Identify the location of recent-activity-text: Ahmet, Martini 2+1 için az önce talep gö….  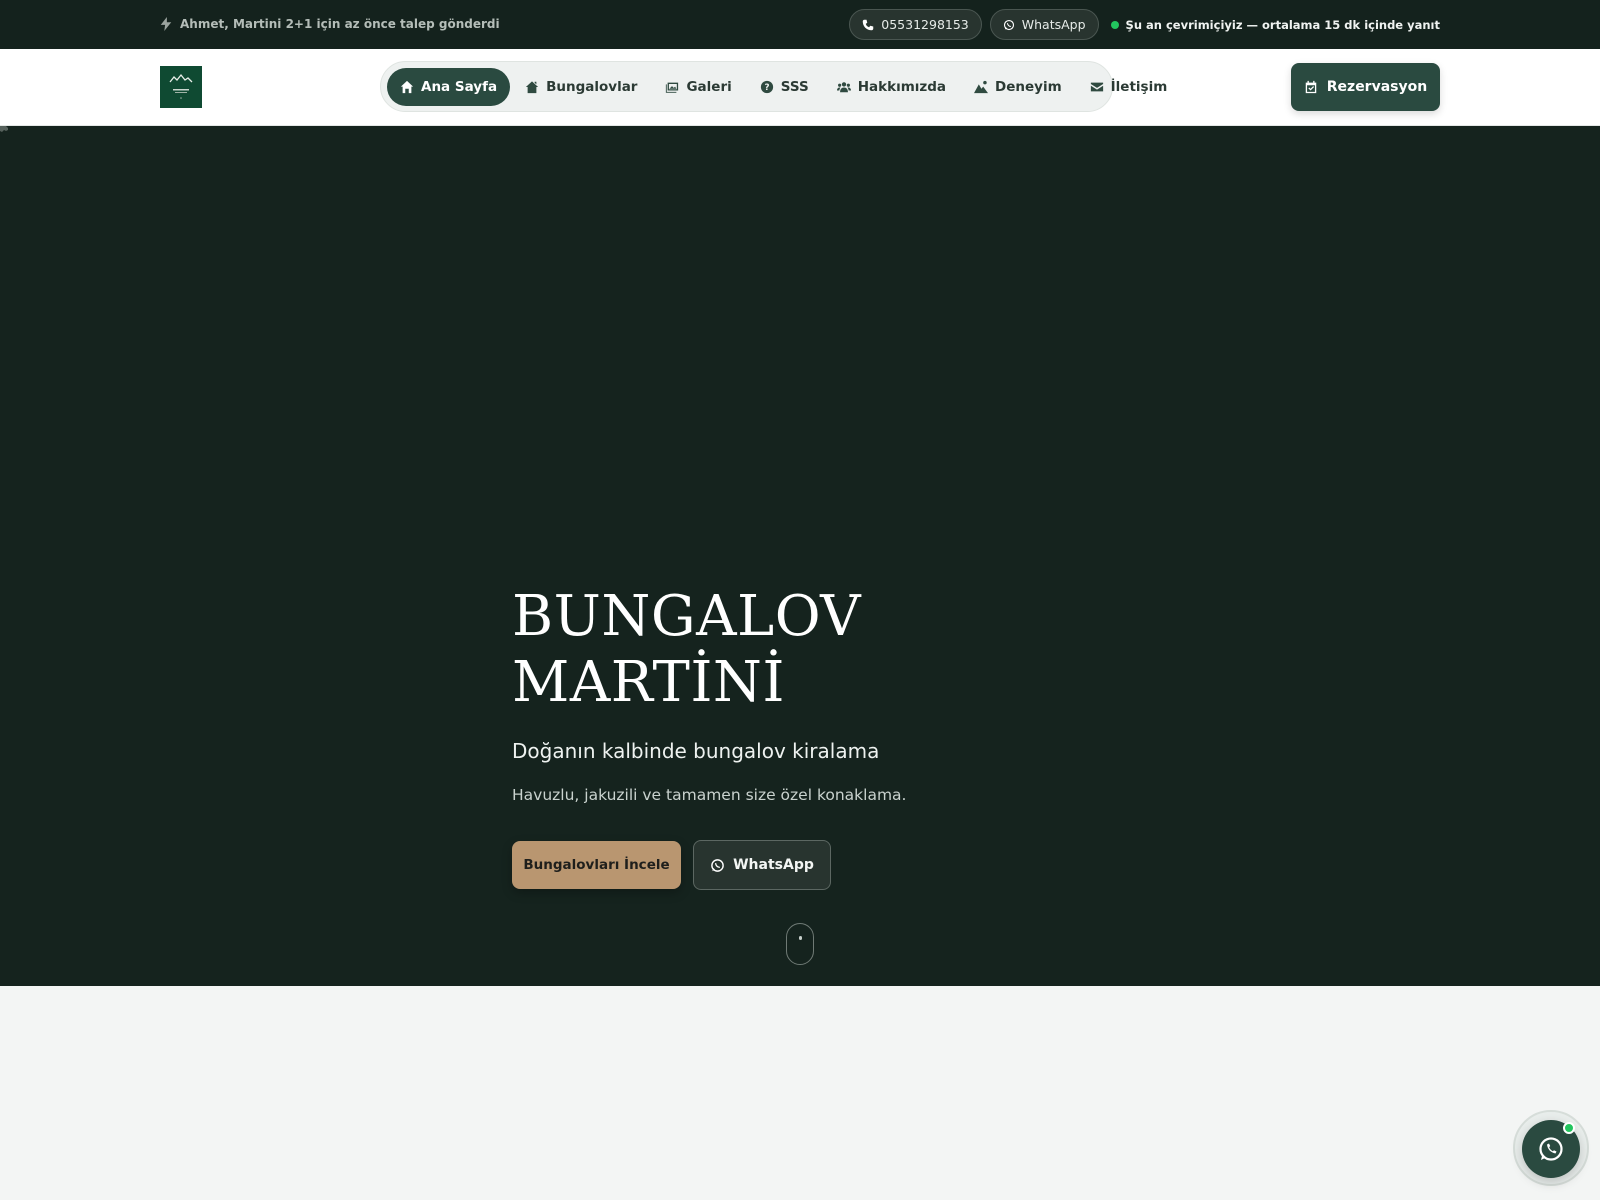
(340, 24).